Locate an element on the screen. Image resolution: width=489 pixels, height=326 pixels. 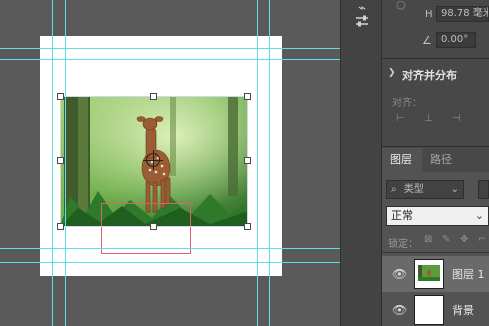
height-field: 98.78 毫米 is located at coordinates (462, 14).